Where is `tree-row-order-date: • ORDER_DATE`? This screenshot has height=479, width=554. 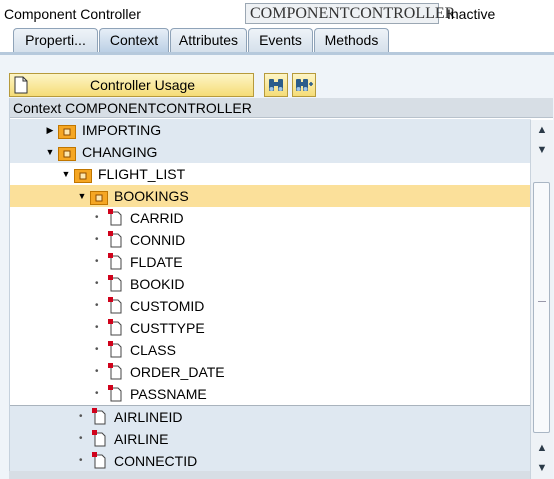
tree-row-order-date: • ORDER_DATE is located at coordinates (270, 372).